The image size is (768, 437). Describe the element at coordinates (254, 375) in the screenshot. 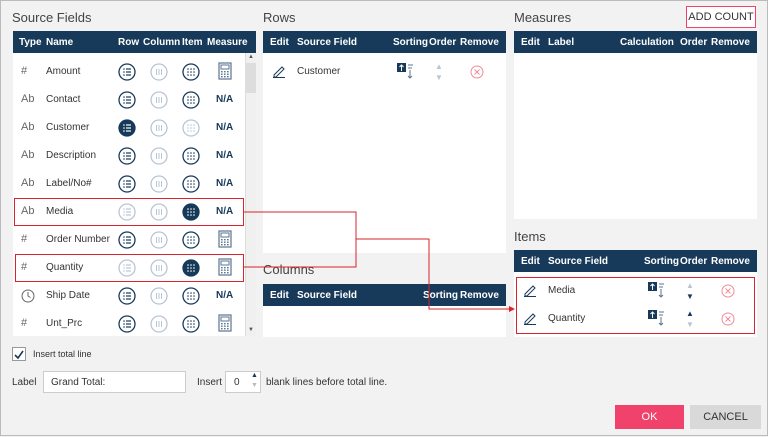

I see `increment-icon: ▲` at that location.